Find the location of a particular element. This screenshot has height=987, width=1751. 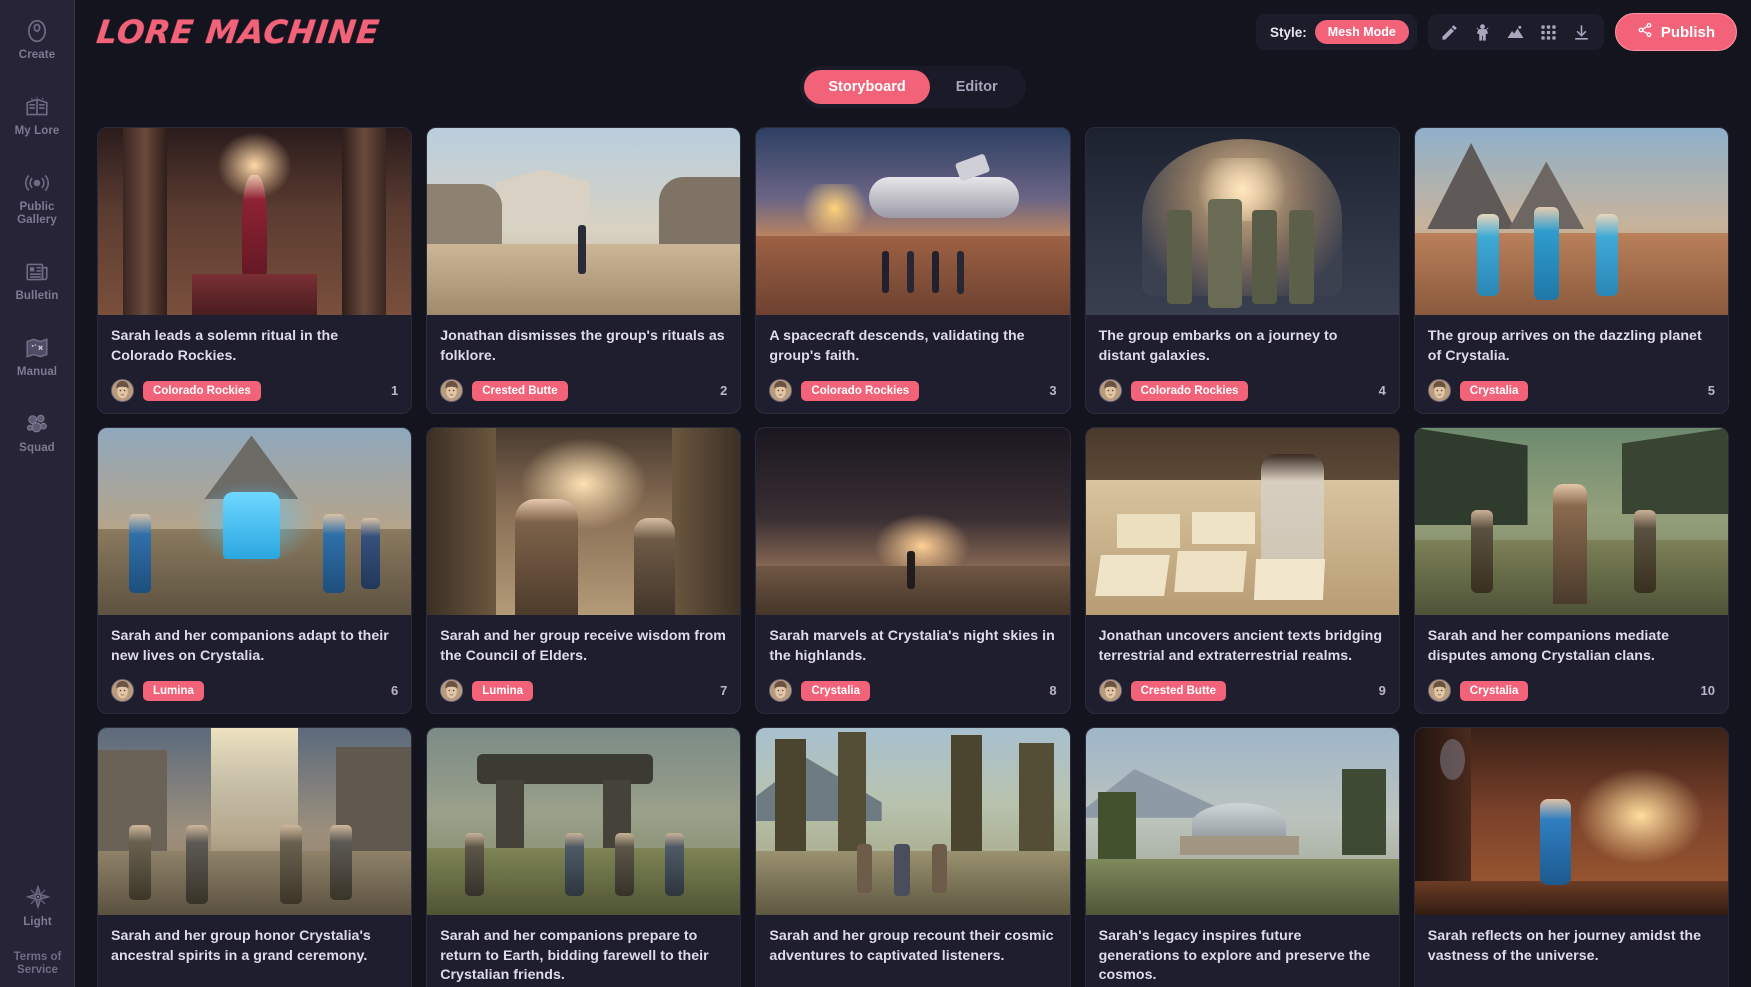

tab-editor: Editor is located at coordinates (977, 87).